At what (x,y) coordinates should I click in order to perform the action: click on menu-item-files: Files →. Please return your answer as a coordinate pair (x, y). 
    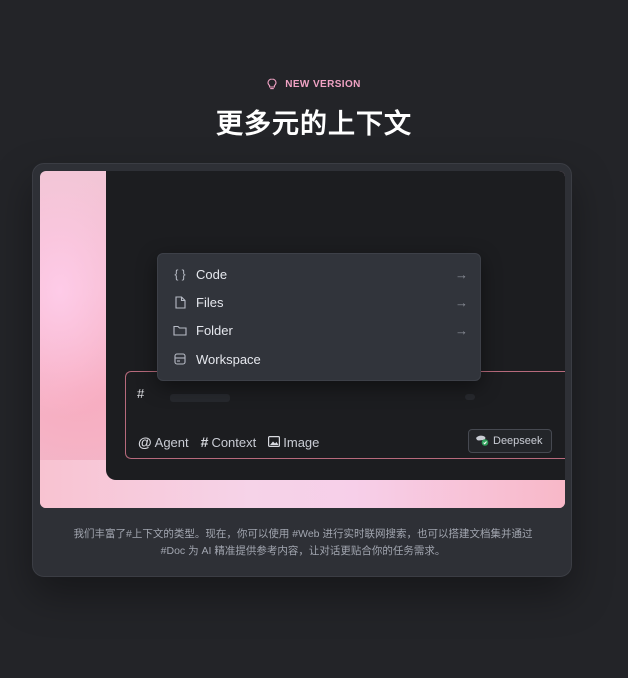
    Looking at the image, I should click on (319, 302).